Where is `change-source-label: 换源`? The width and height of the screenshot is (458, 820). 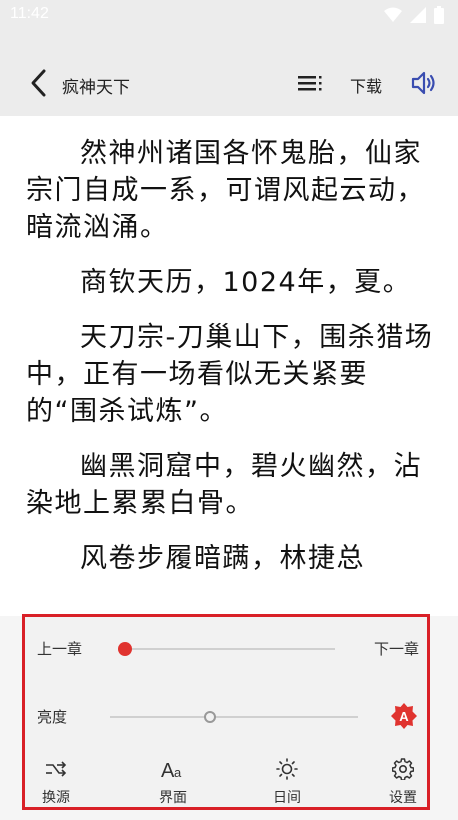
change-source-label: 换源 is located at coordinates (56, 798).